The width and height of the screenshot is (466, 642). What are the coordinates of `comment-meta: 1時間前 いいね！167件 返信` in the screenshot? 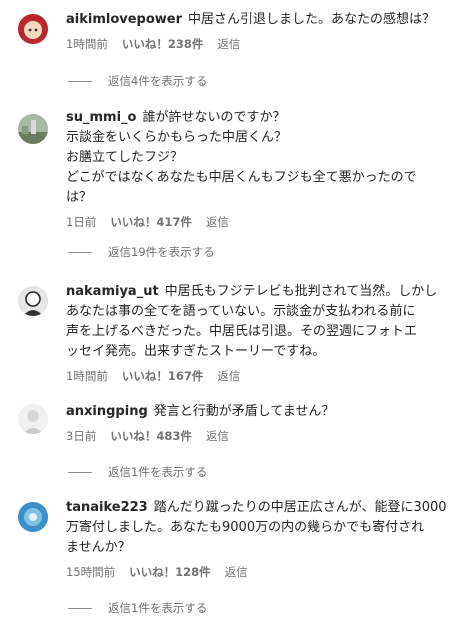 It's located at (258, 376).